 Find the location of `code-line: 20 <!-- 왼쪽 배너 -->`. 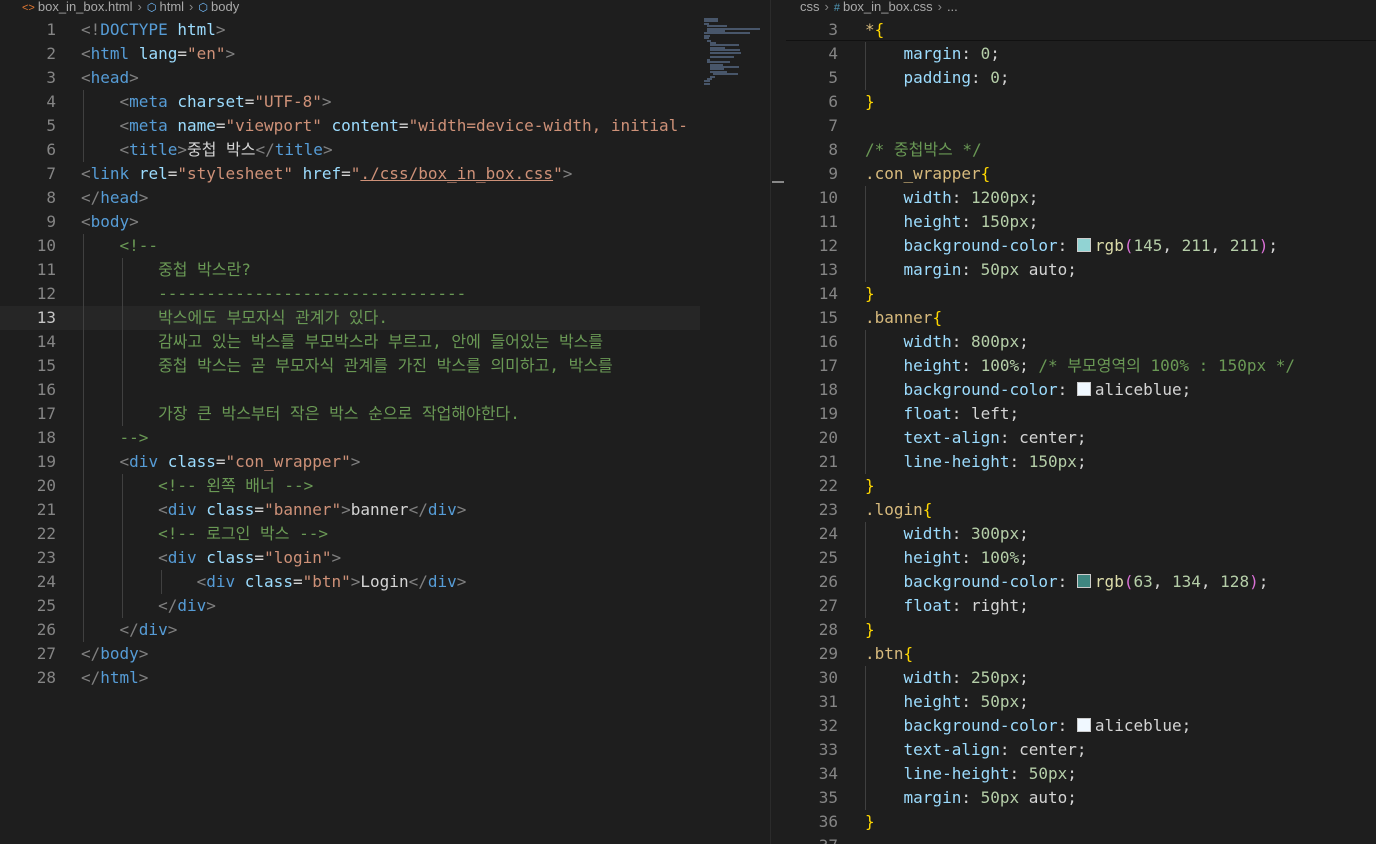

code-line: 20 <!-- 왼쪽 배너 --> is located at coordinates (385, 486).